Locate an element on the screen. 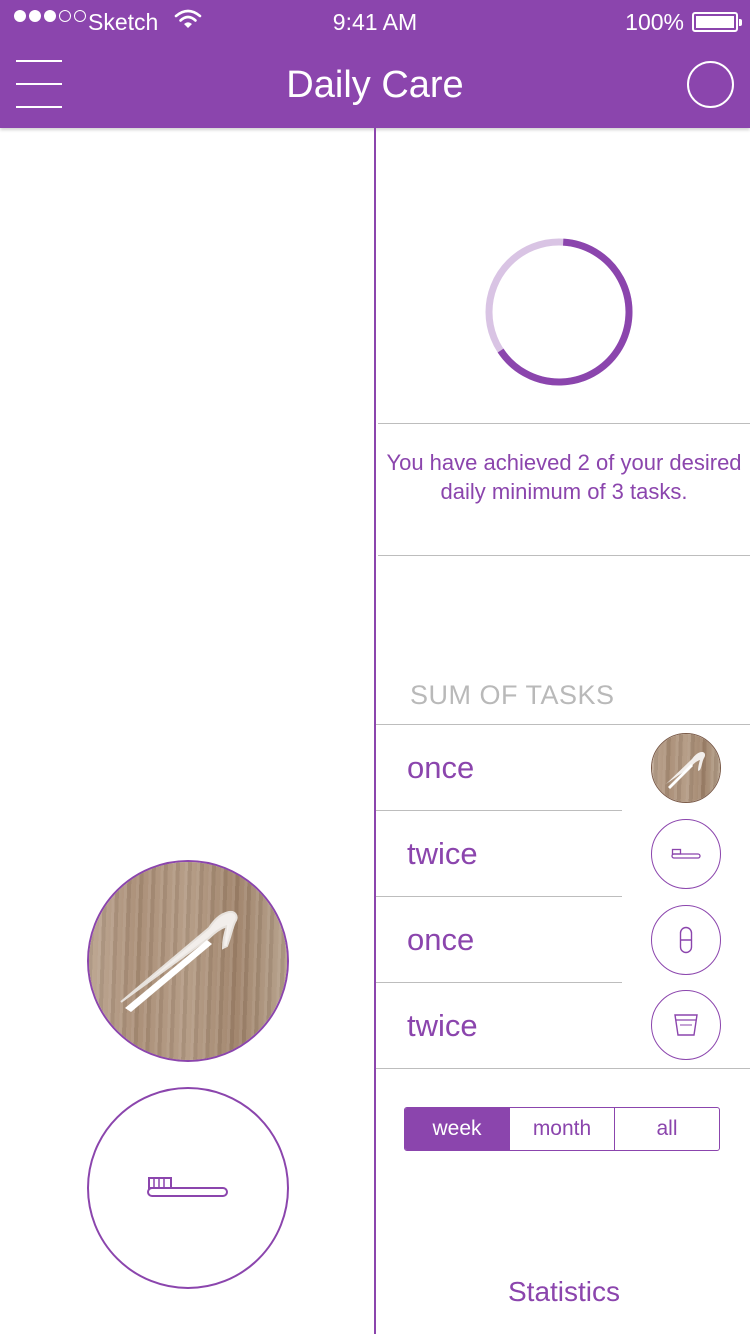 This screenshot has width=750, height=1334. task-row-toothbrush-icon-button is located at coordinates (686, 854).